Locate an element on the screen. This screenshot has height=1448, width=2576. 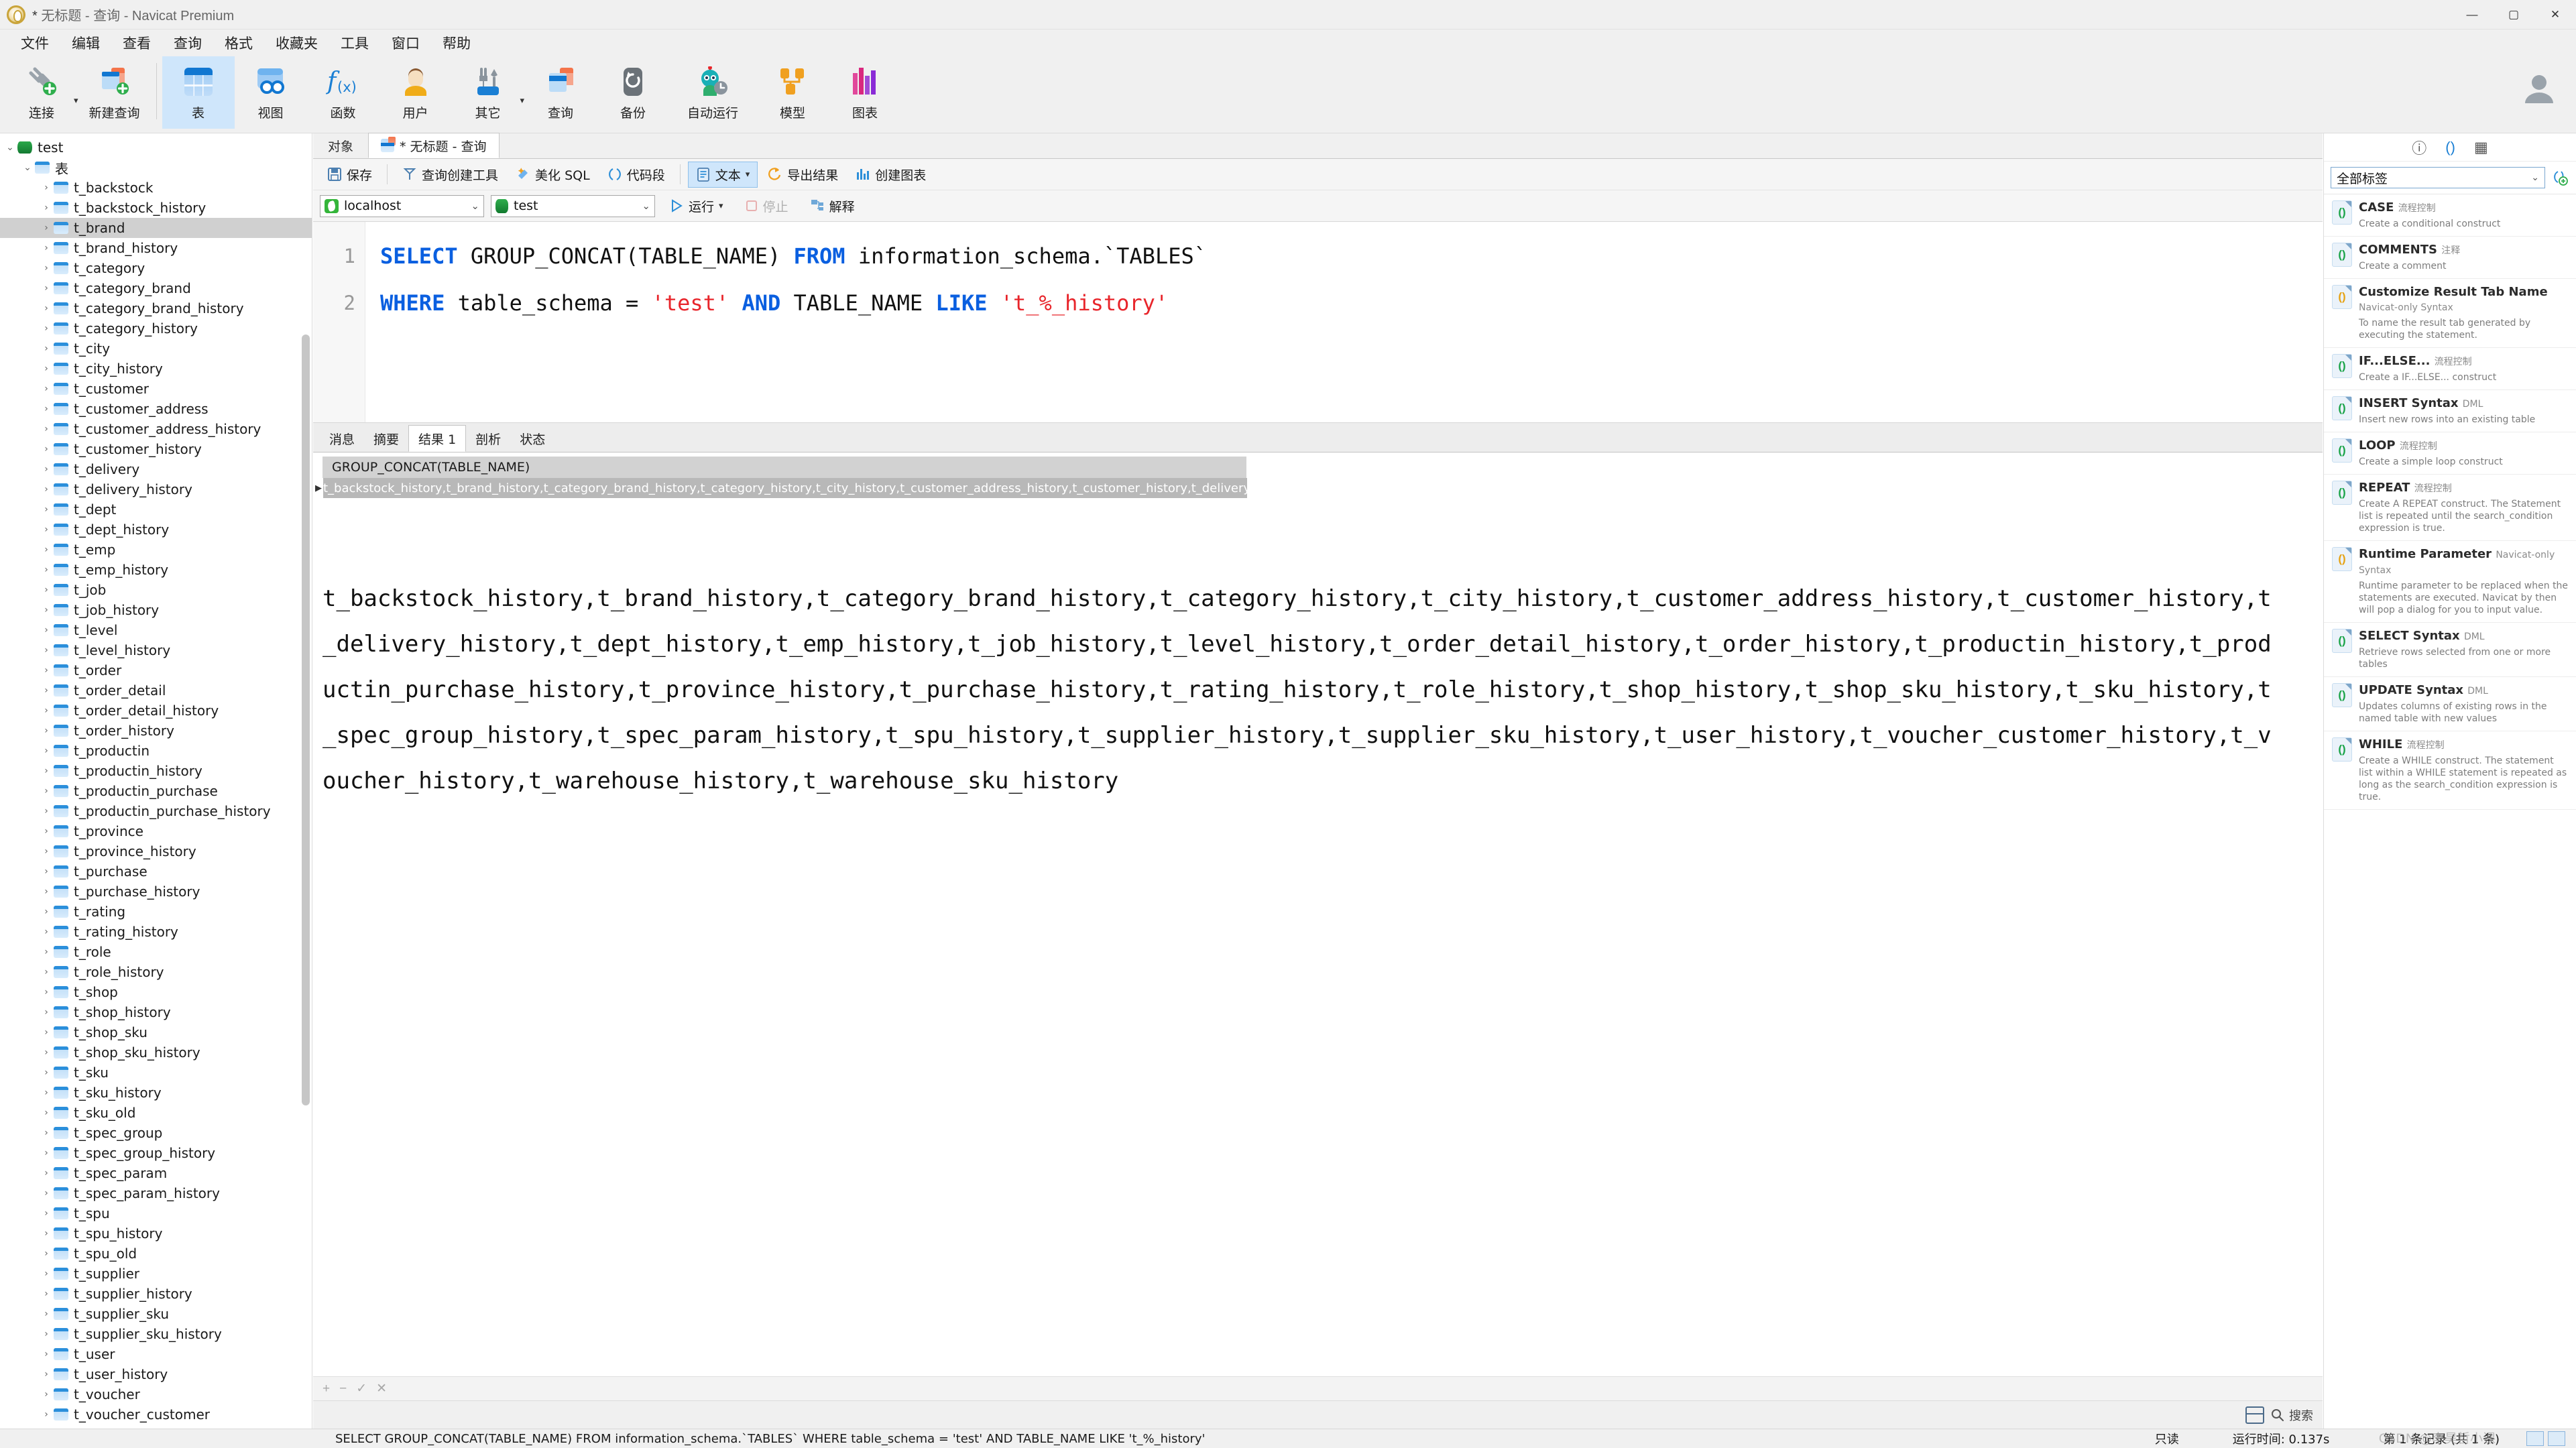
add-row-button: + is located at coordinates (326, 1389).